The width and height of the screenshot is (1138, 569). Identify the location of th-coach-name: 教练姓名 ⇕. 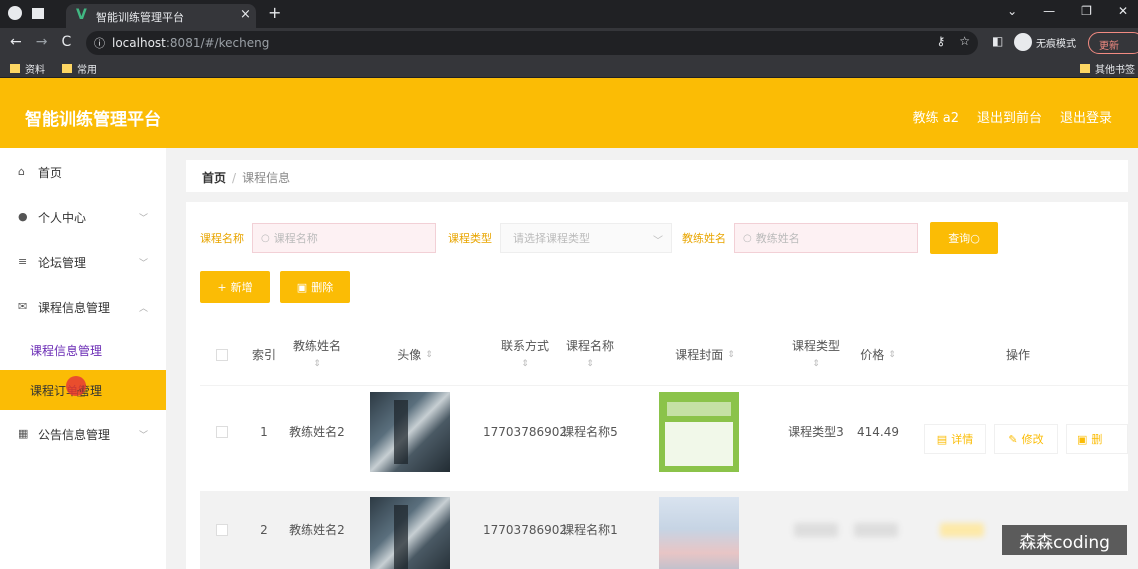
(317, 355).